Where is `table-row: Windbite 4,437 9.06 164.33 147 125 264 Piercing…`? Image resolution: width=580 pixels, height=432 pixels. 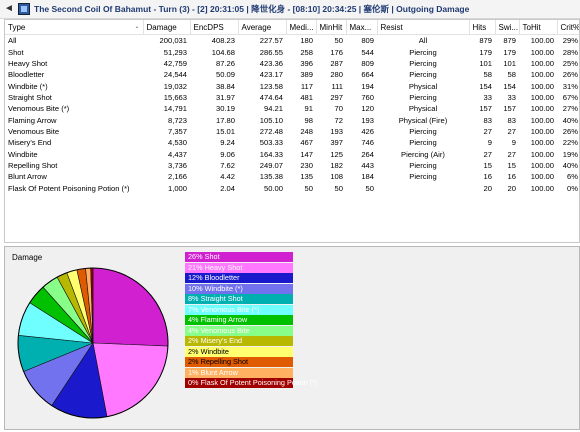 table-row: Windbite 4,437 9.06 164.33 147 125 264 Piercing… is located at coordinates (292, 153).